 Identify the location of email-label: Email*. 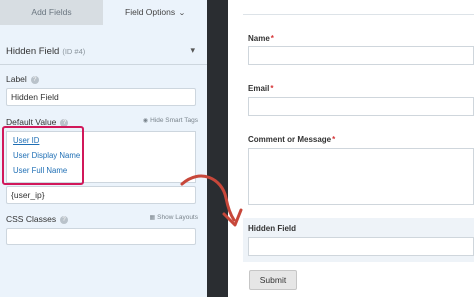
(260, 88).